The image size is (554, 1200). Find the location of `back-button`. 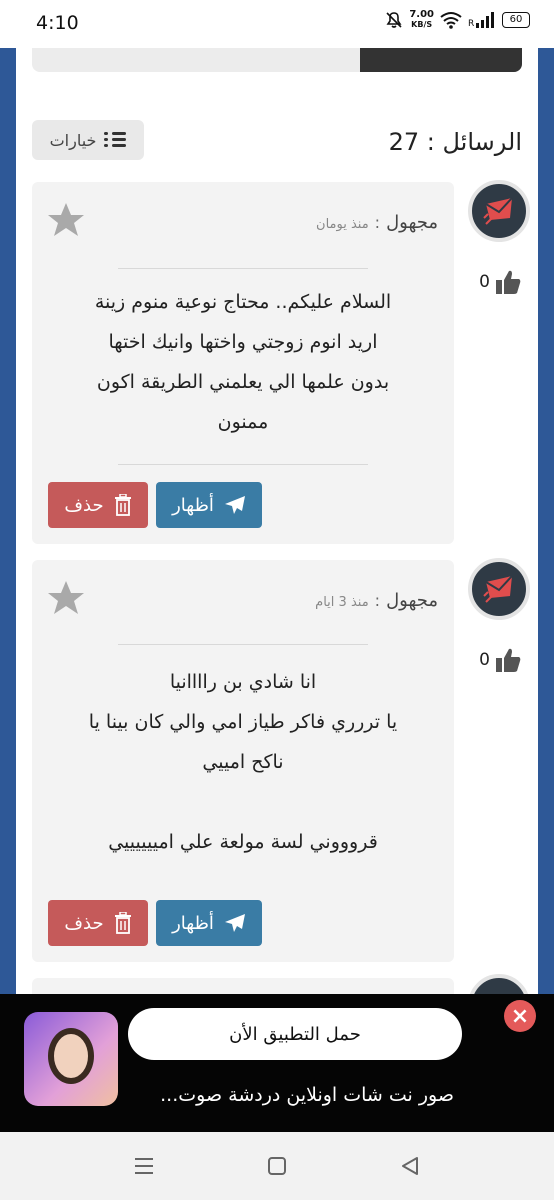

back-button is located at coordinates (410, 1166).